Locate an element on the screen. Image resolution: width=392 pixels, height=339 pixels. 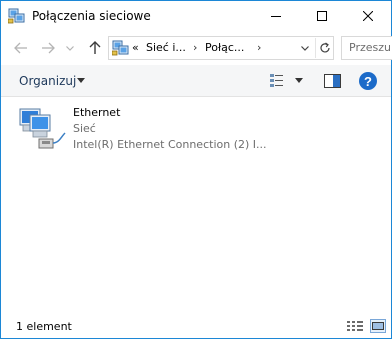
arrow-left-icon is located at coordinates (20, 48).